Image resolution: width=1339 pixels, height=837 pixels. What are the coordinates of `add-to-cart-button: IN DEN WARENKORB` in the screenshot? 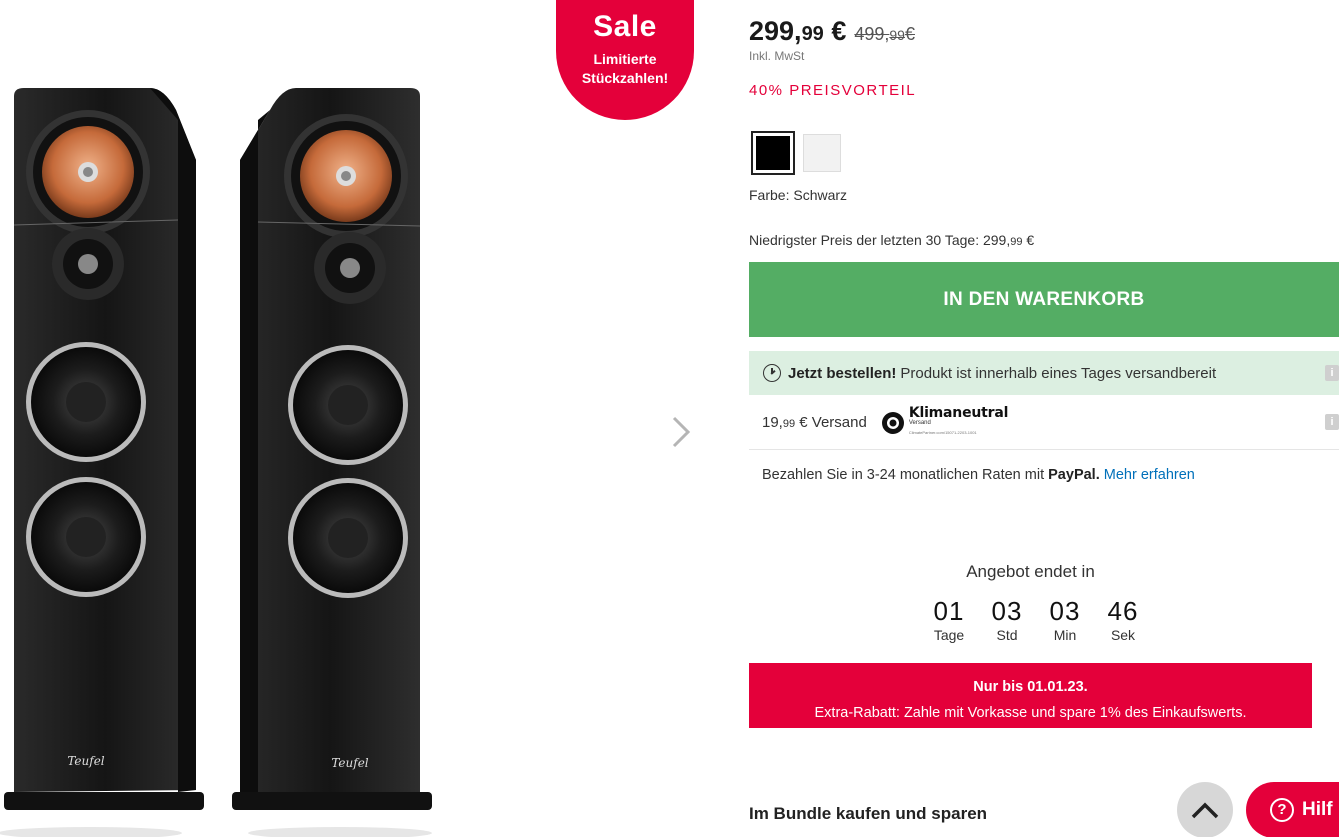 It's located at (1044, 299).